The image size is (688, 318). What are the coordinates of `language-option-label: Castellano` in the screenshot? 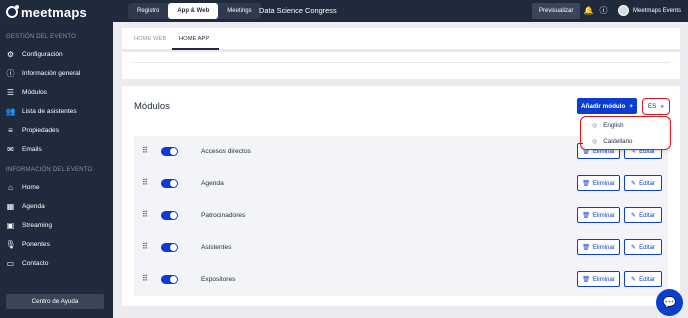 It's located at (618, 141).